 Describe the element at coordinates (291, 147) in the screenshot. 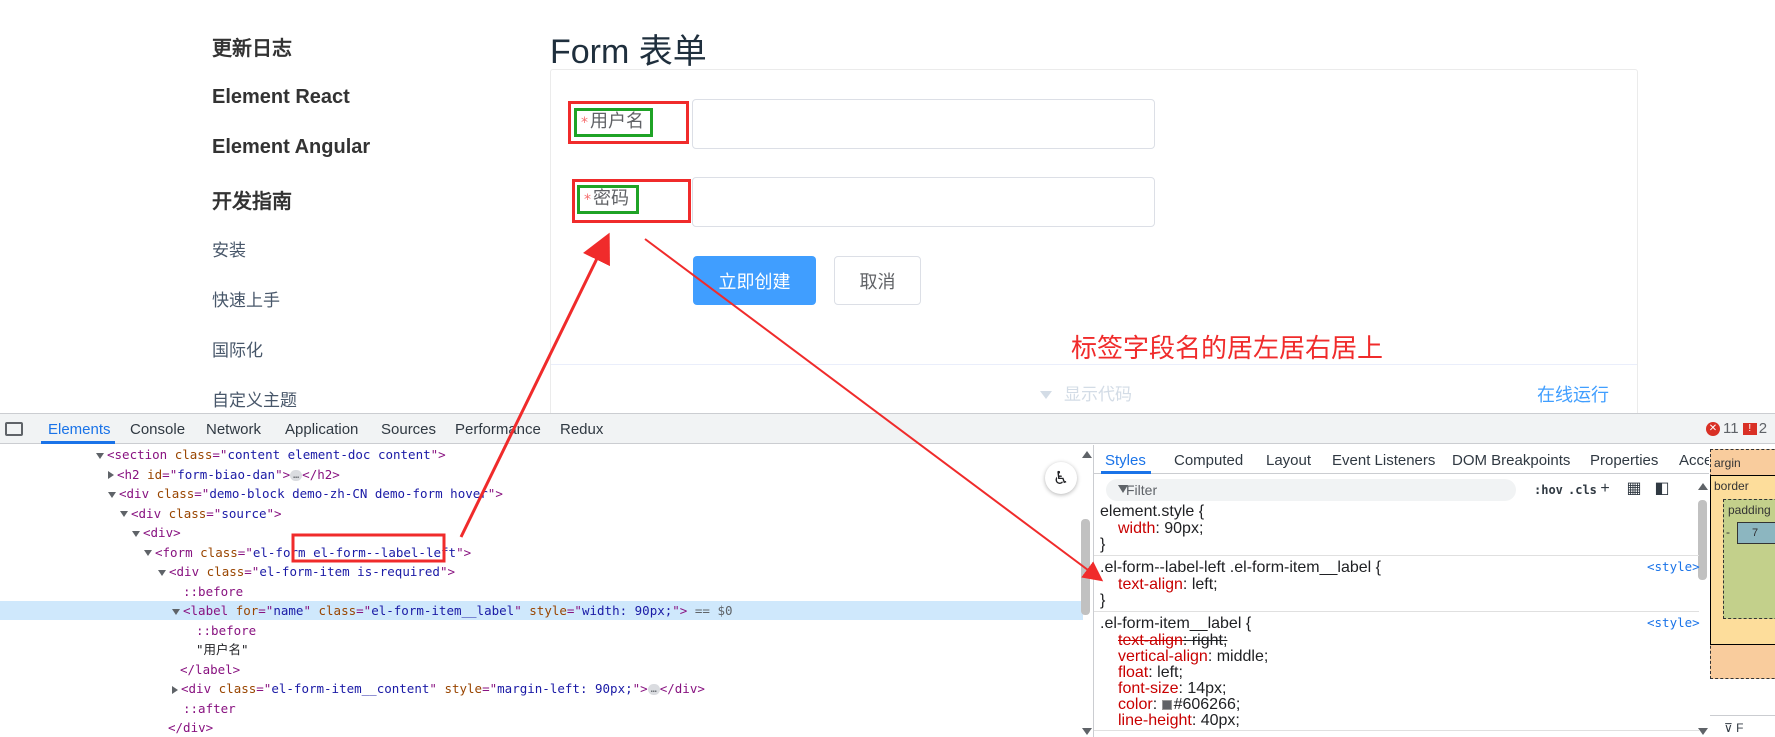

I see `sidebar-item-element-angular: Element Angular` at that location.